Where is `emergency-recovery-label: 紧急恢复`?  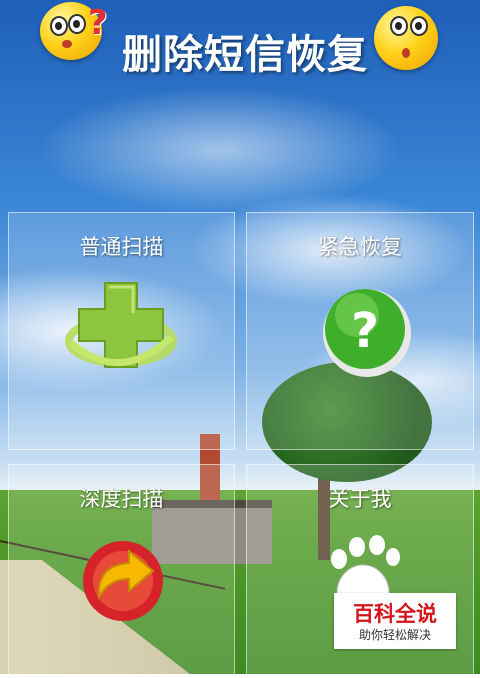
emergency-recovery-label: 紧急恢复 is located at coordinates (360, 247).